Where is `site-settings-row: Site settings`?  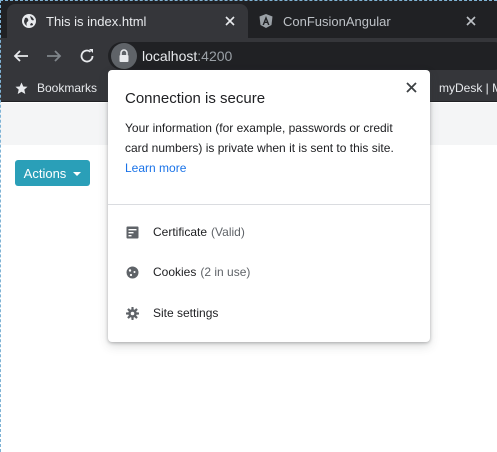
site-settings-row: Site settings is located at coordinates (269, 313).